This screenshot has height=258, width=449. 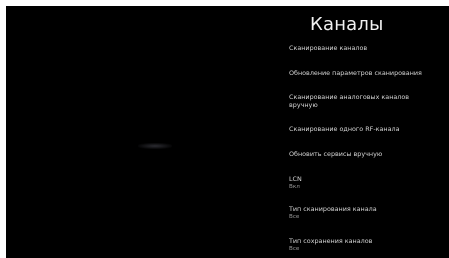 I want to click on menu-item-lcn: LCN Вкл, so click(x=364, y=183).